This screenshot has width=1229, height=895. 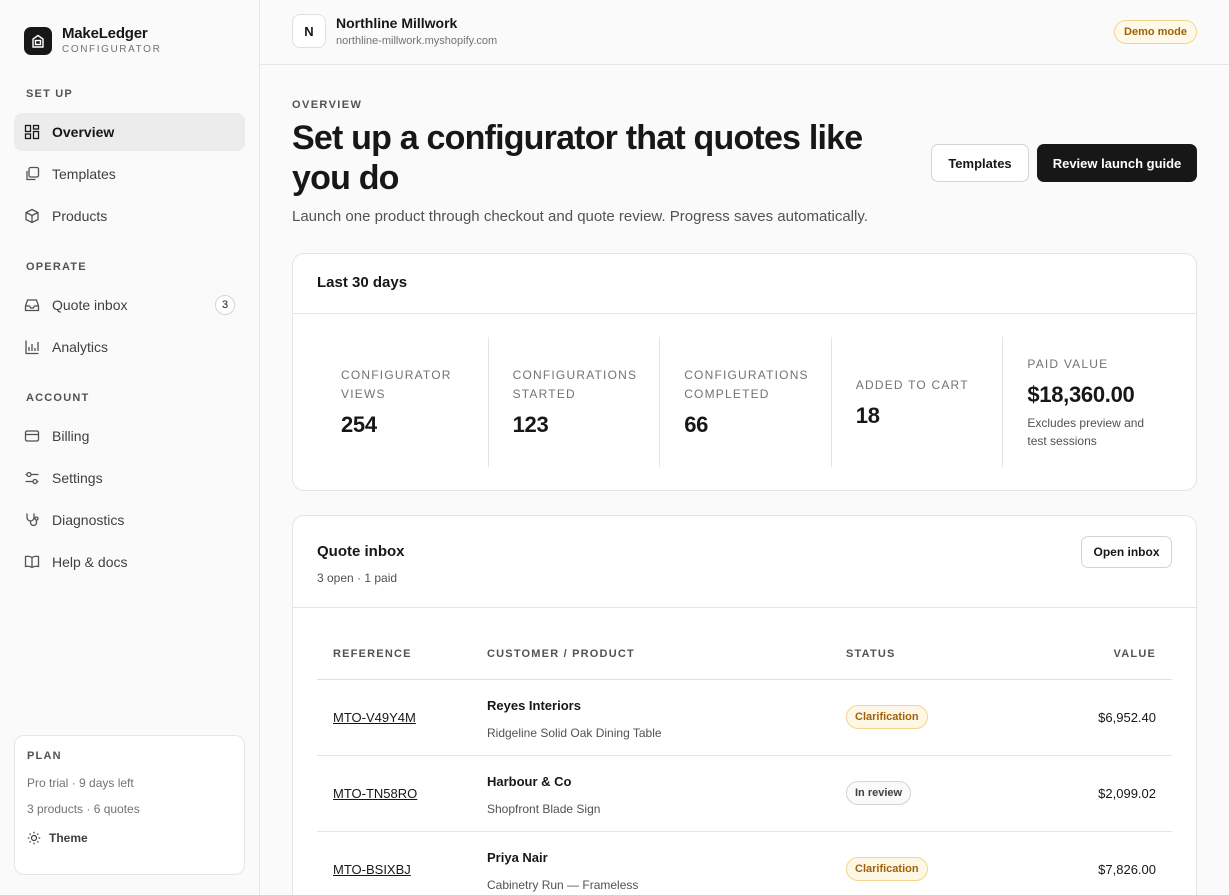 What do you see at coordinates (744, 562) in the screenshot?
I see `inbox-header: Quote inbox 3 open · 1 paid Open inbox` at bounding box center [744, 562].